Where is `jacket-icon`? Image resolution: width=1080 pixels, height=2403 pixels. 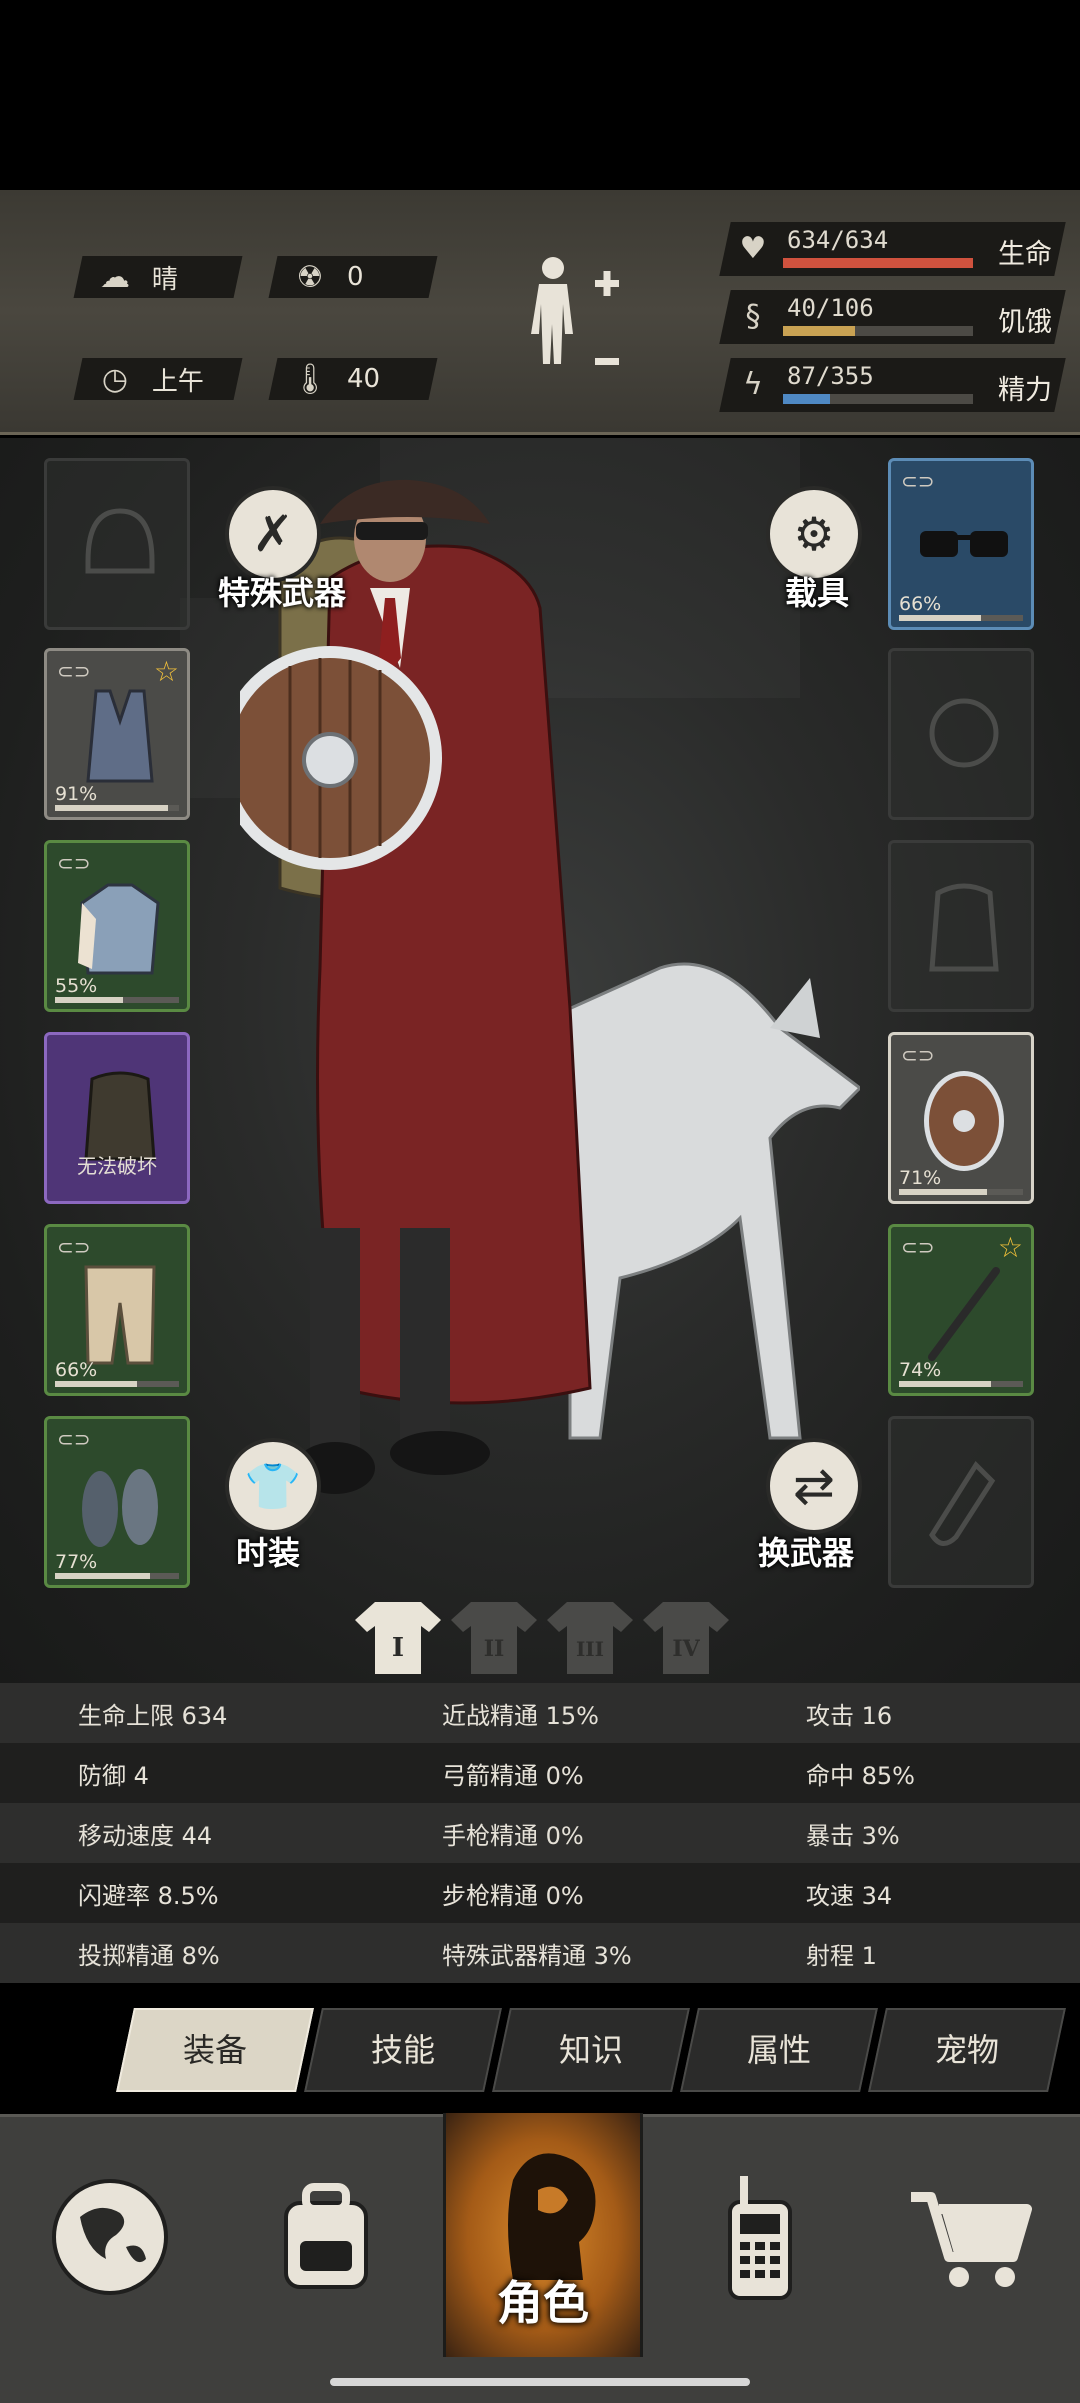
jacket-icon is located at coordinates (119, 929).